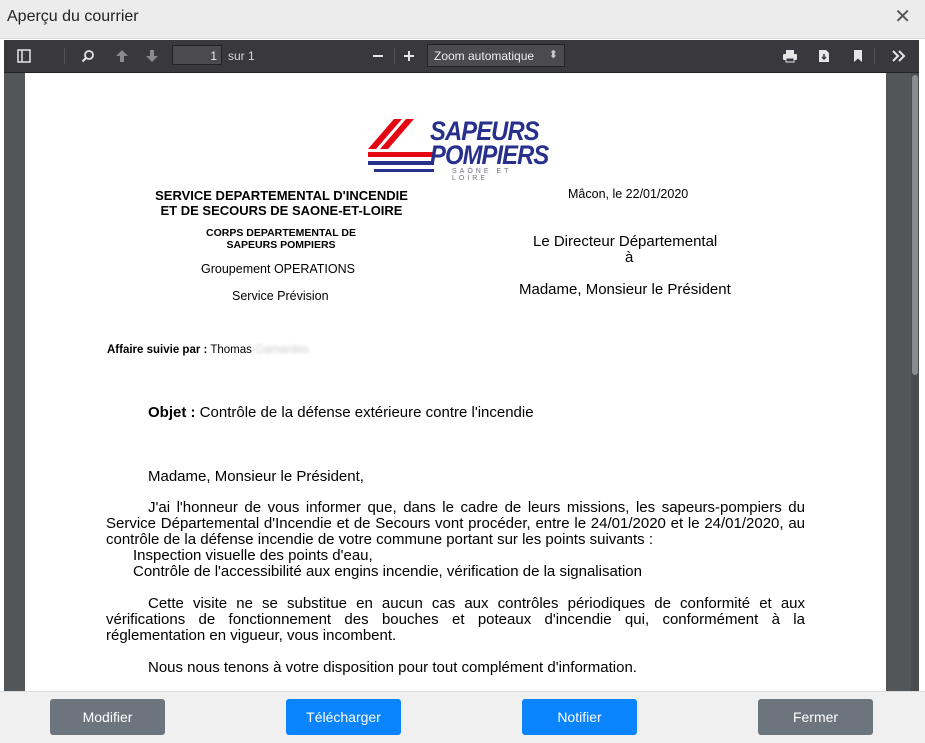 Image resolution: width=925 pixels, height=743 pixels. I want to click on pdf-scrollbar, so click(915, 382).